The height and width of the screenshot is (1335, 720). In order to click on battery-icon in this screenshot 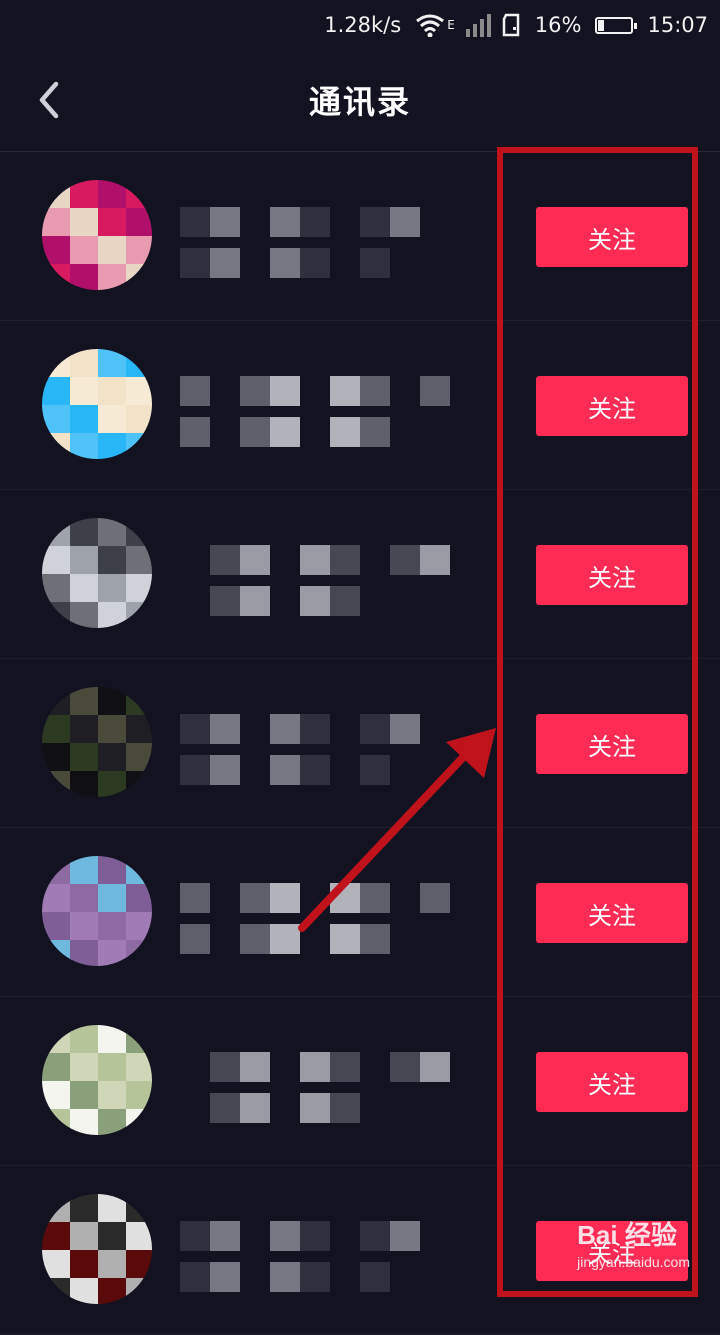, I will do `click(616, 25)`.